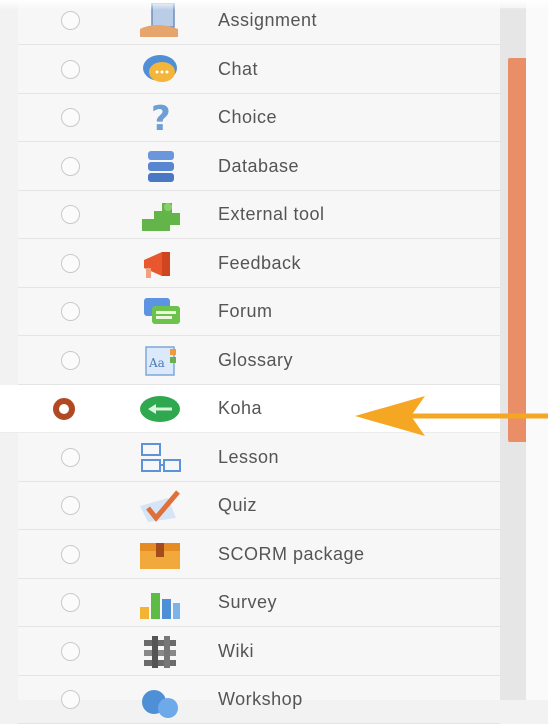 This screenshot has width=548, height=724. What do you see at coordinates (238, 505) in the screenshot?
I see `activity-label: Quiz` at bounding box center [238, 505].